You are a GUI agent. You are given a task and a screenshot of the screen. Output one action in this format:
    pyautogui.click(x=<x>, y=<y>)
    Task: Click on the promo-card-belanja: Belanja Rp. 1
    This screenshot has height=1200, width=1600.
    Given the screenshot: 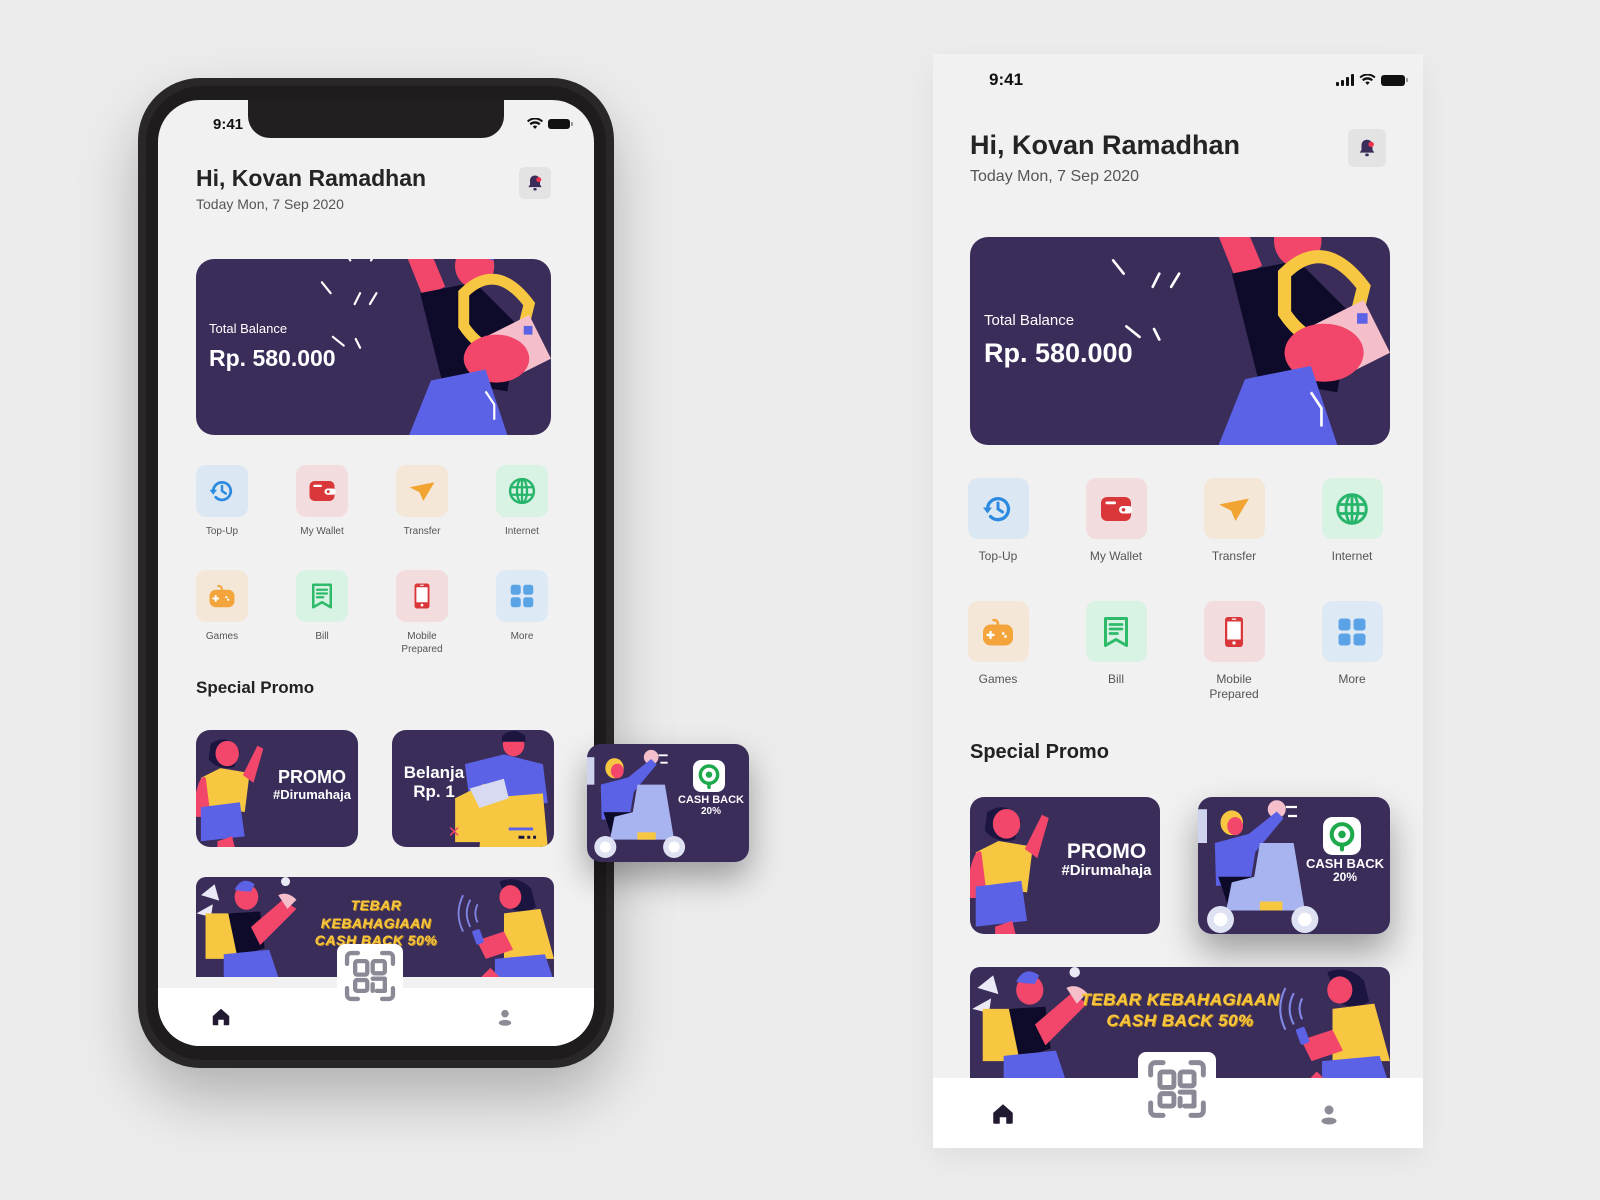 What is the action you would take?
    pyautogui.click(x=473, y=788)
    